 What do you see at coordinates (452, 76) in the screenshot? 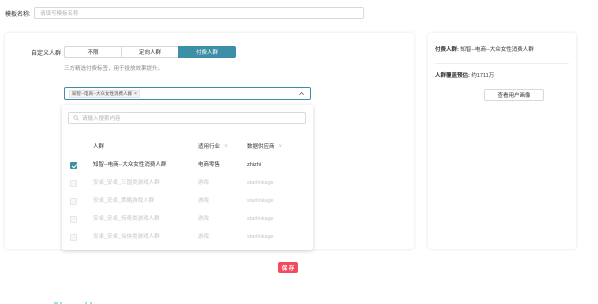
I see `reach-label: 人群覆盖预估:` at bounding box center [452, 76].